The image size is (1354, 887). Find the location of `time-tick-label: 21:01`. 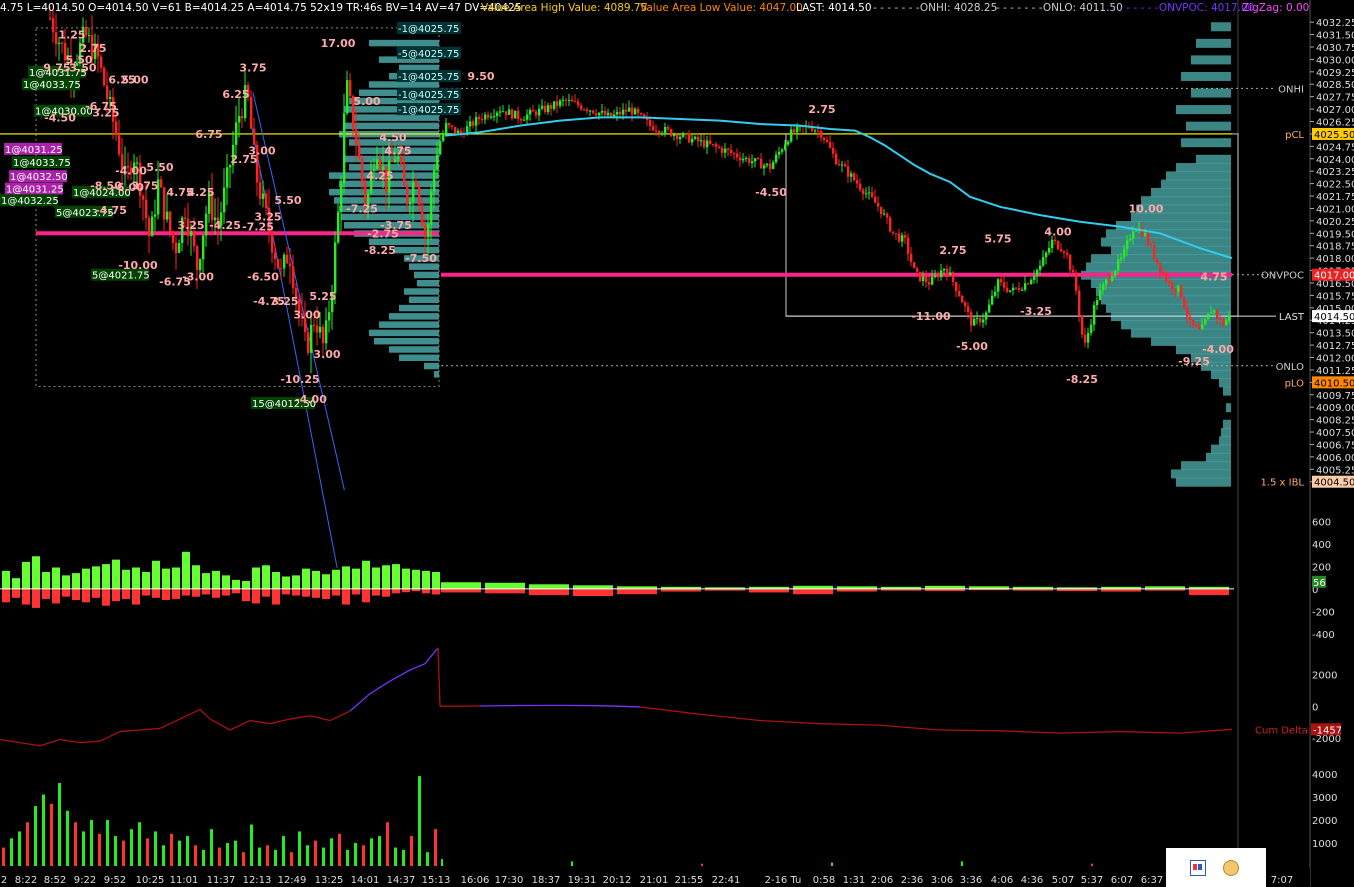

time-tick-label: 21:01 is located at coordinates (654, 880).